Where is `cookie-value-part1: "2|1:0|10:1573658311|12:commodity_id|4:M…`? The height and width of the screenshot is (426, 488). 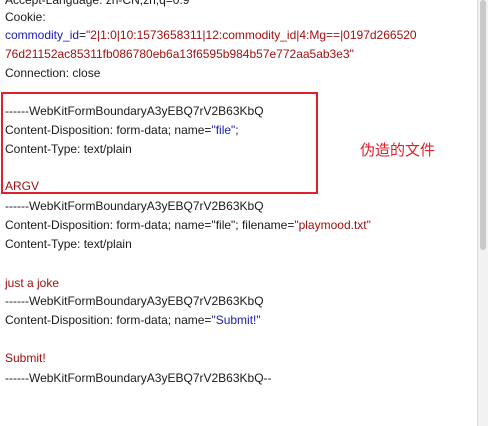 cookie-value-part1: "2|1:0|10:1573658311|12:commodity_id|4:M… is located at coordinates (251, 35).